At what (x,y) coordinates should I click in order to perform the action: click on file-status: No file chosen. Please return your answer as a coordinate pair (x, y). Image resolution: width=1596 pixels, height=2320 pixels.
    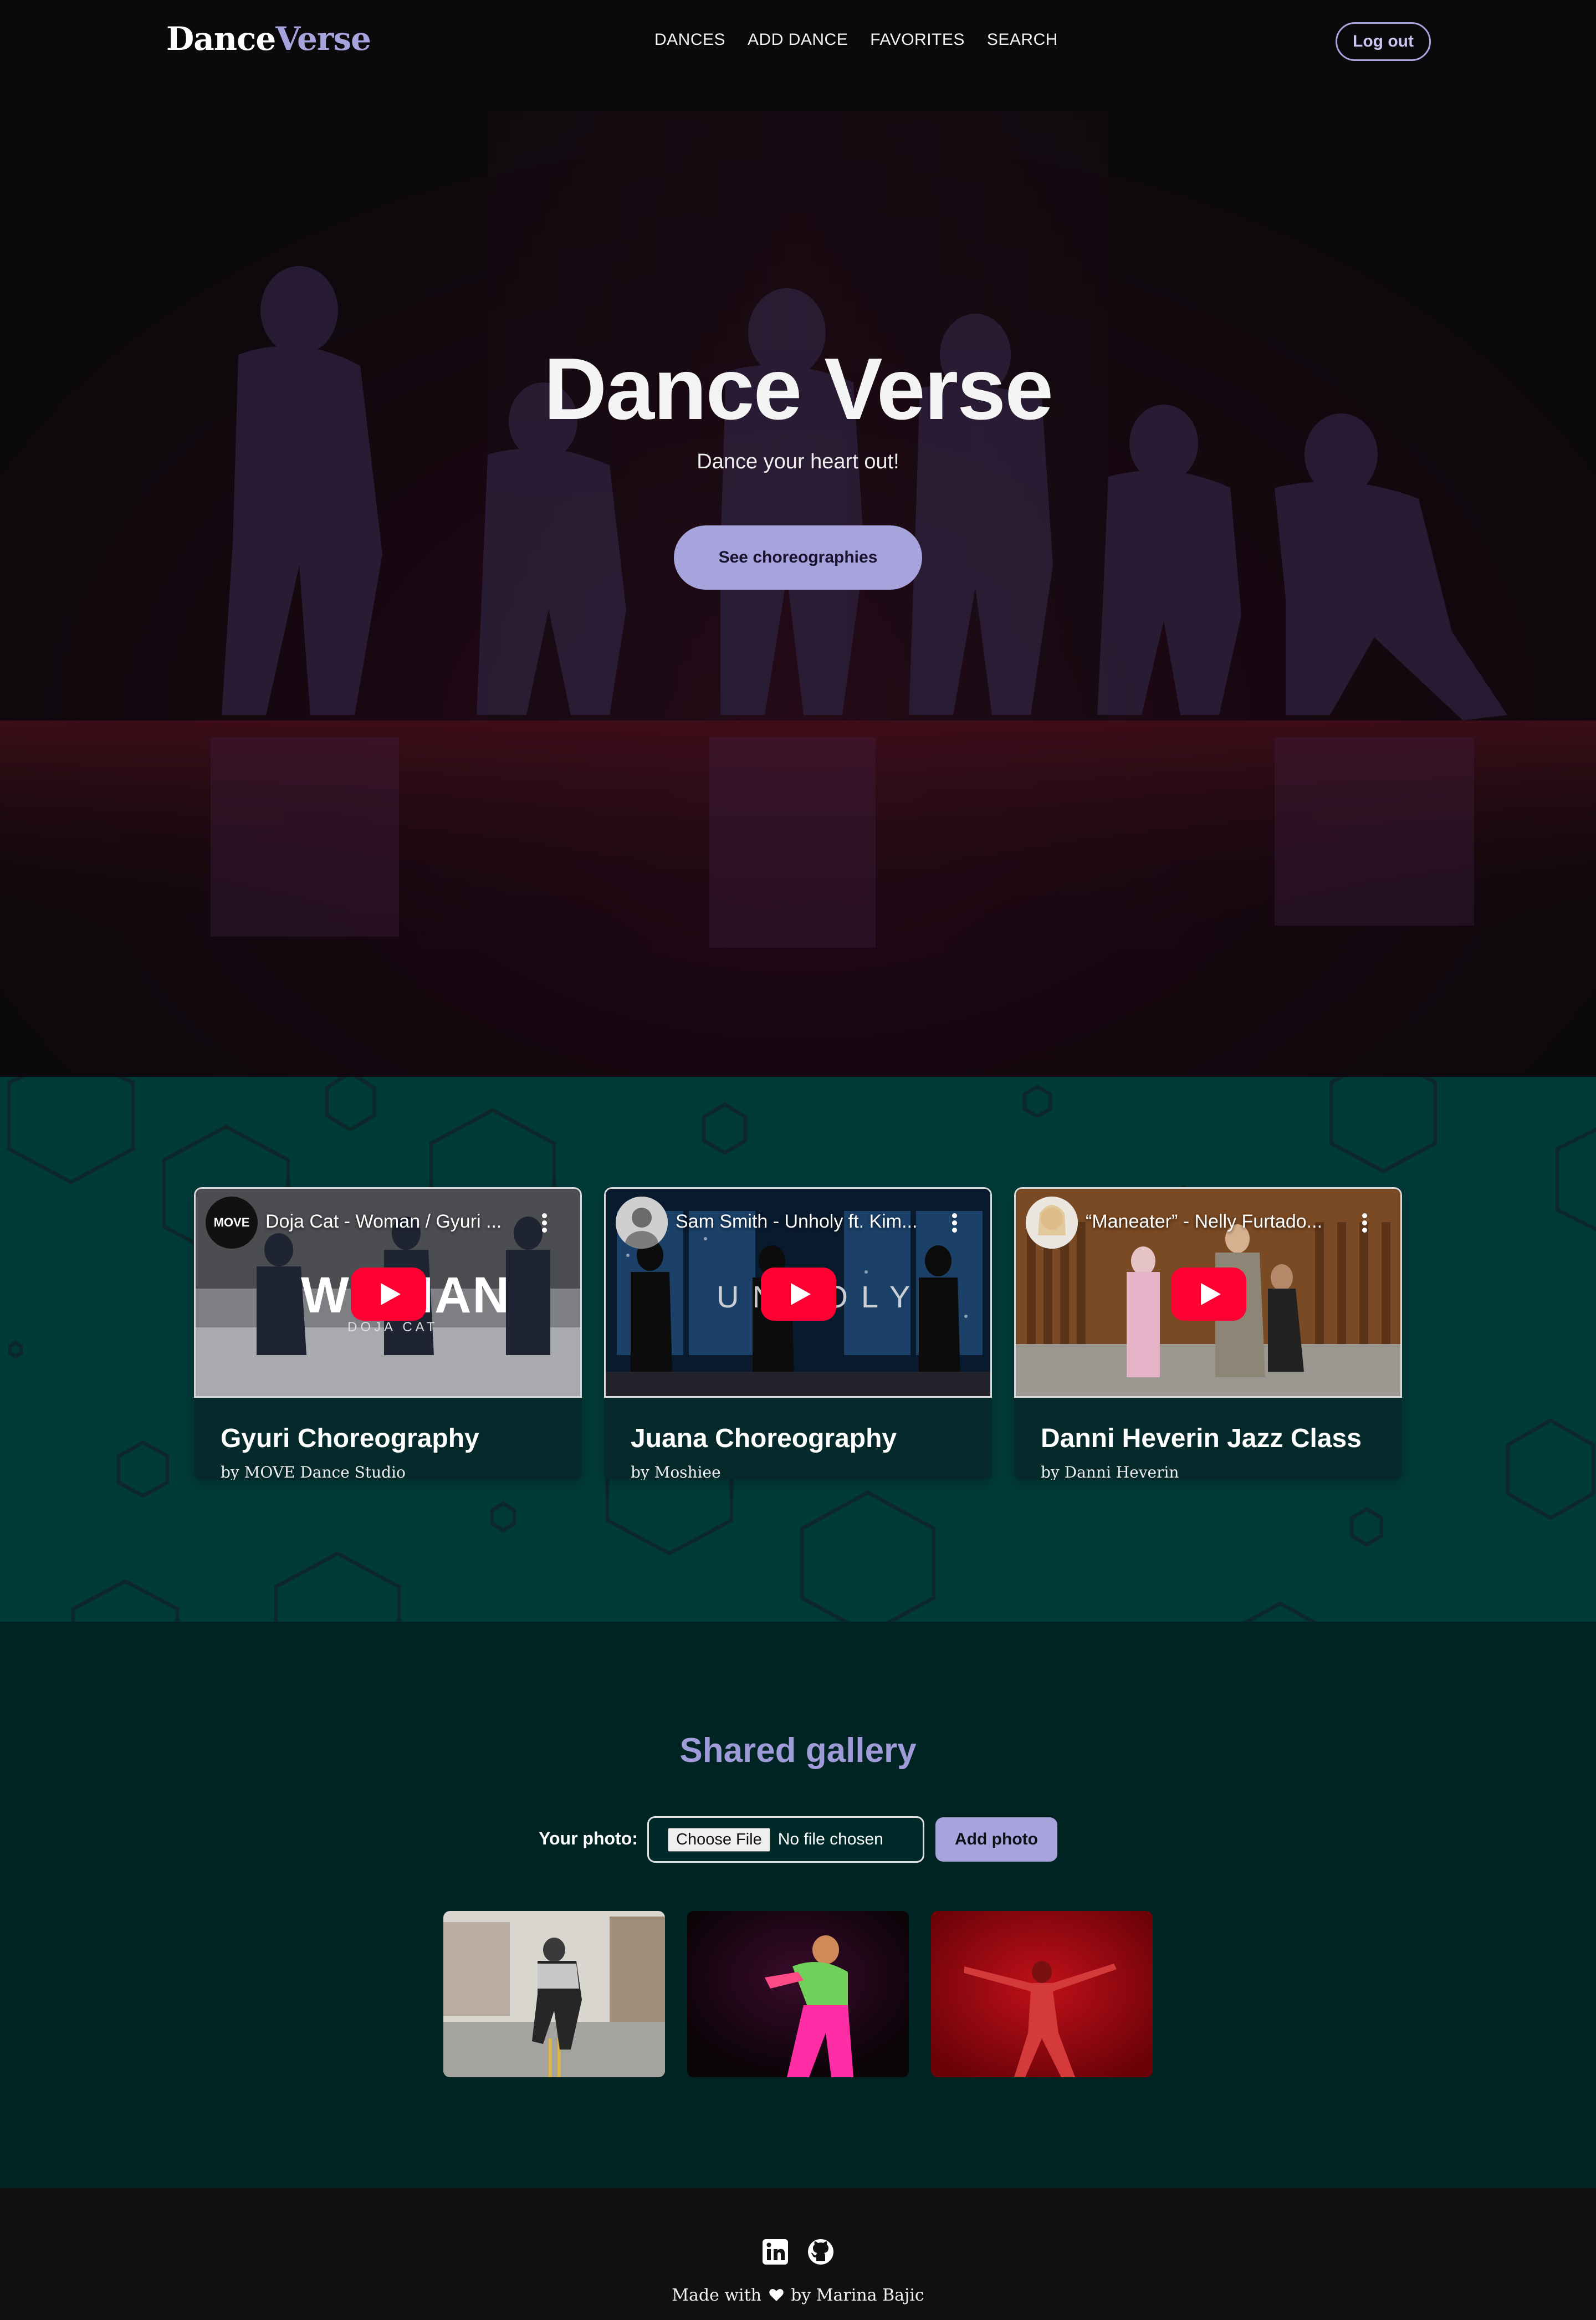
    Looking at the image, I should click on (830, 1839).